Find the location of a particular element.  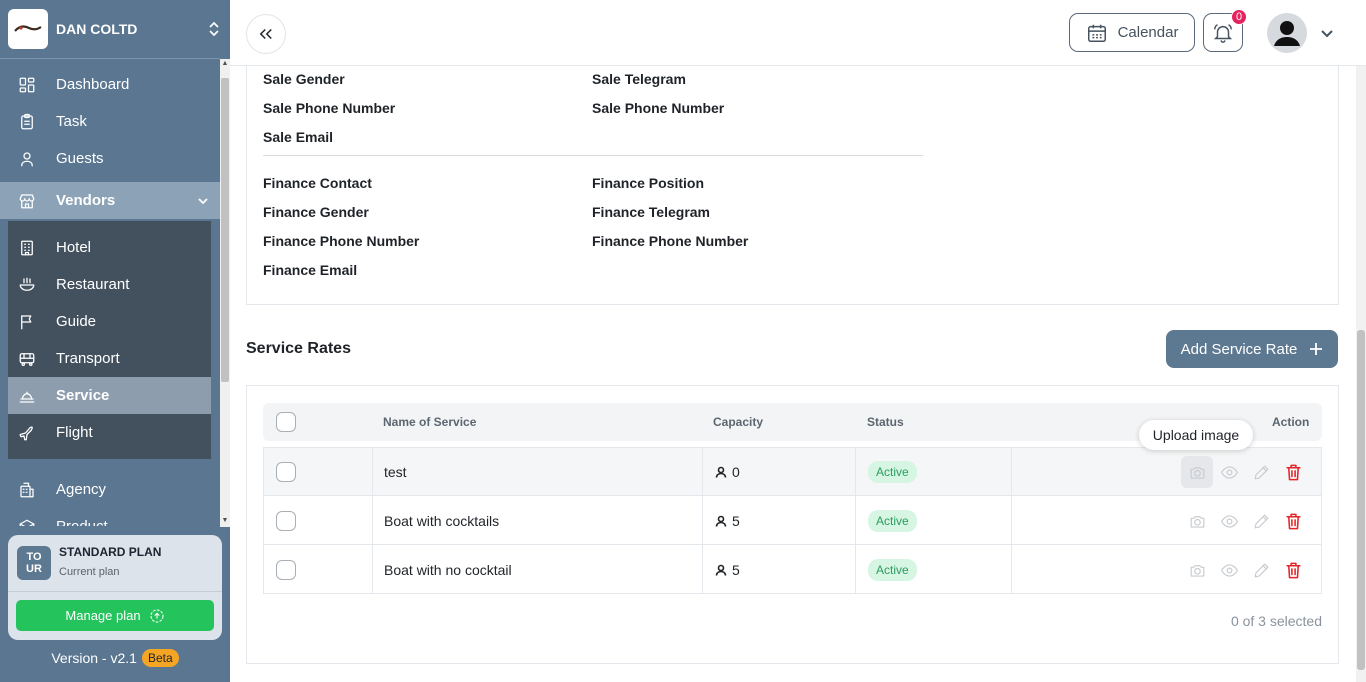

sidebar-scrollbar-thumb is located at coordinates (225, 230).